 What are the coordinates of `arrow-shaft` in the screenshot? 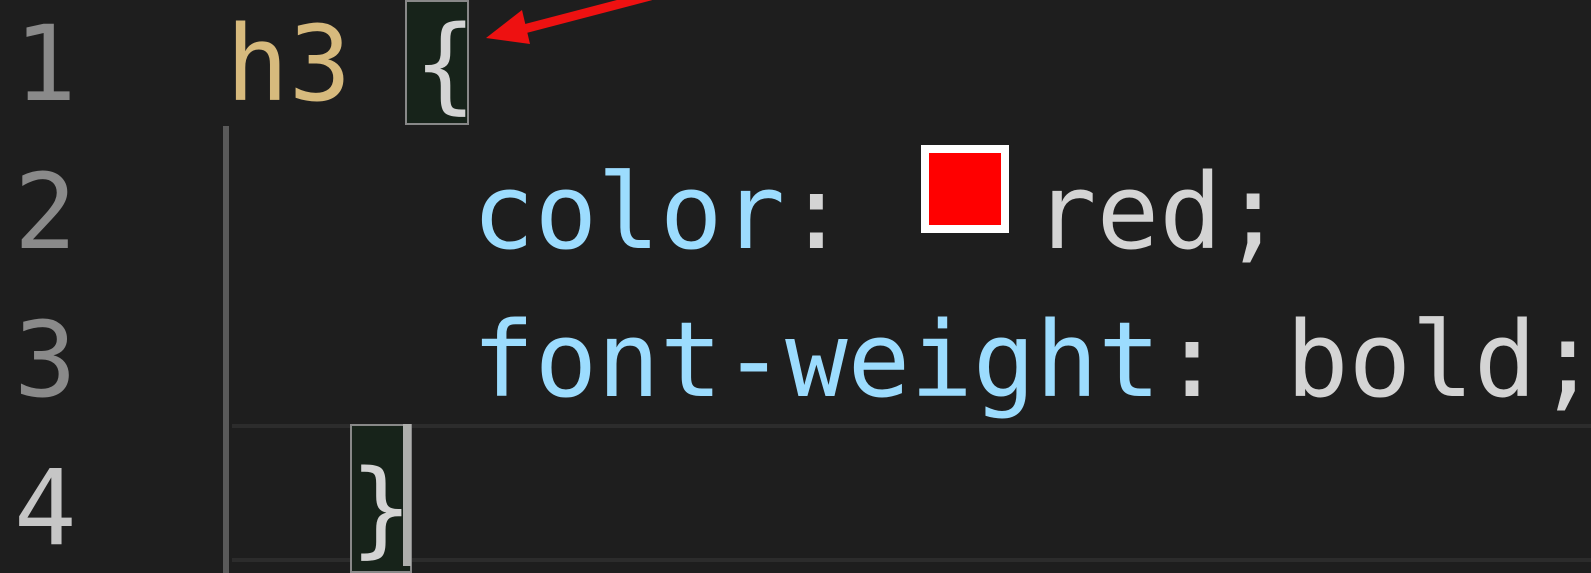 It's located at (584, 17).